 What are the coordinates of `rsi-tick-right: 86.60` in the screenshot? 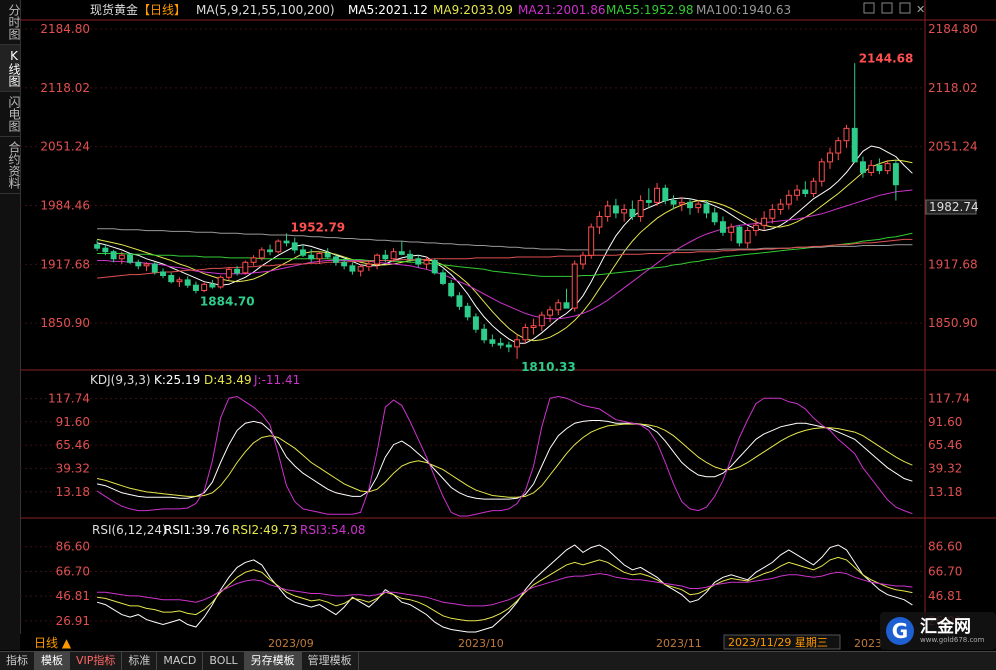 It's located at (945, 547).